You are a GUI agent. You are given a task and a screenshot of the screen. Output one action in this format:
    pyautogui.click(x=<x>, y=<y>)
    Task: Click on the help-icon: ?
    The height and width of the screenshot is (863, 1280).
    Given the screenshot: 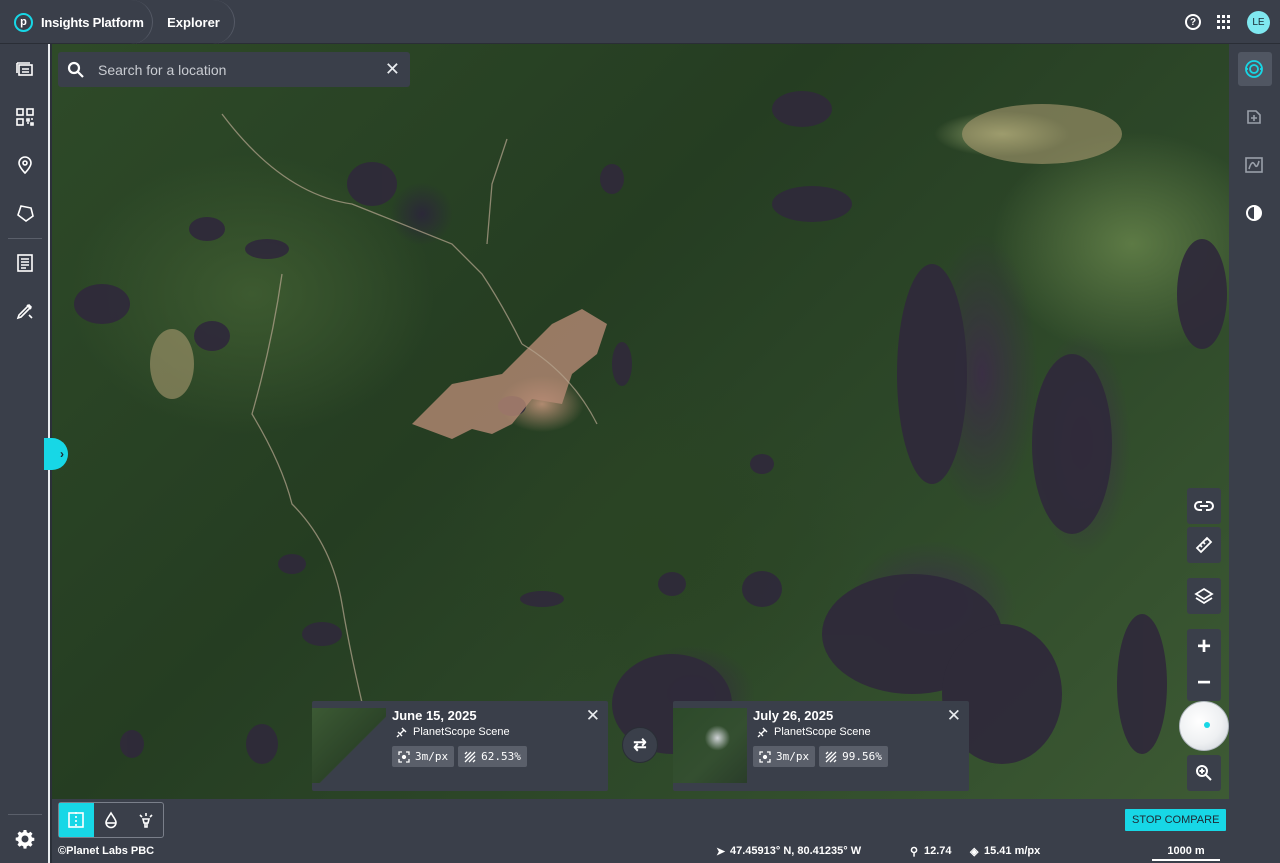 What is the action you would take?
    pyautogui.click(x=1193, y=22)
    